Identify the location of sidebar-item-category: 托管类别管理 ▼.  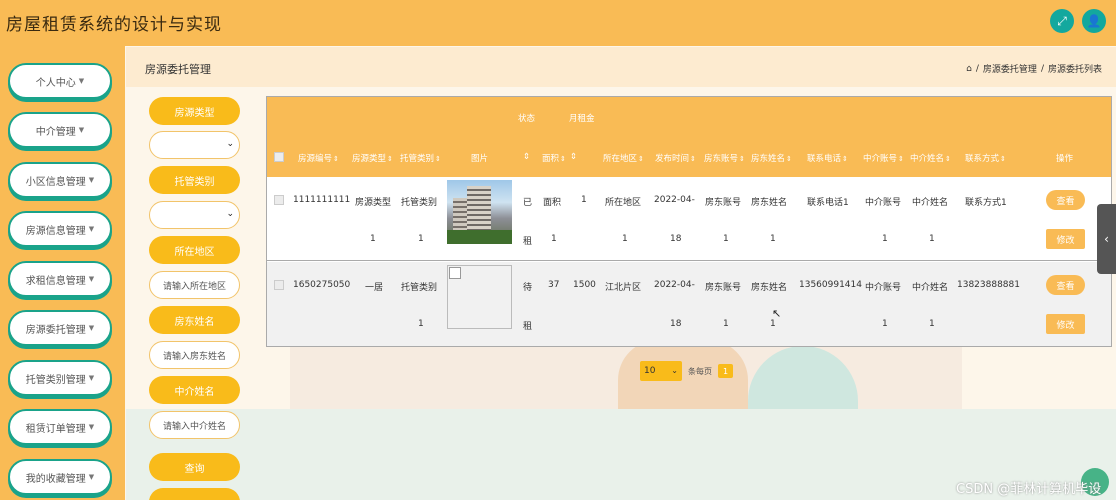
(60, 378).